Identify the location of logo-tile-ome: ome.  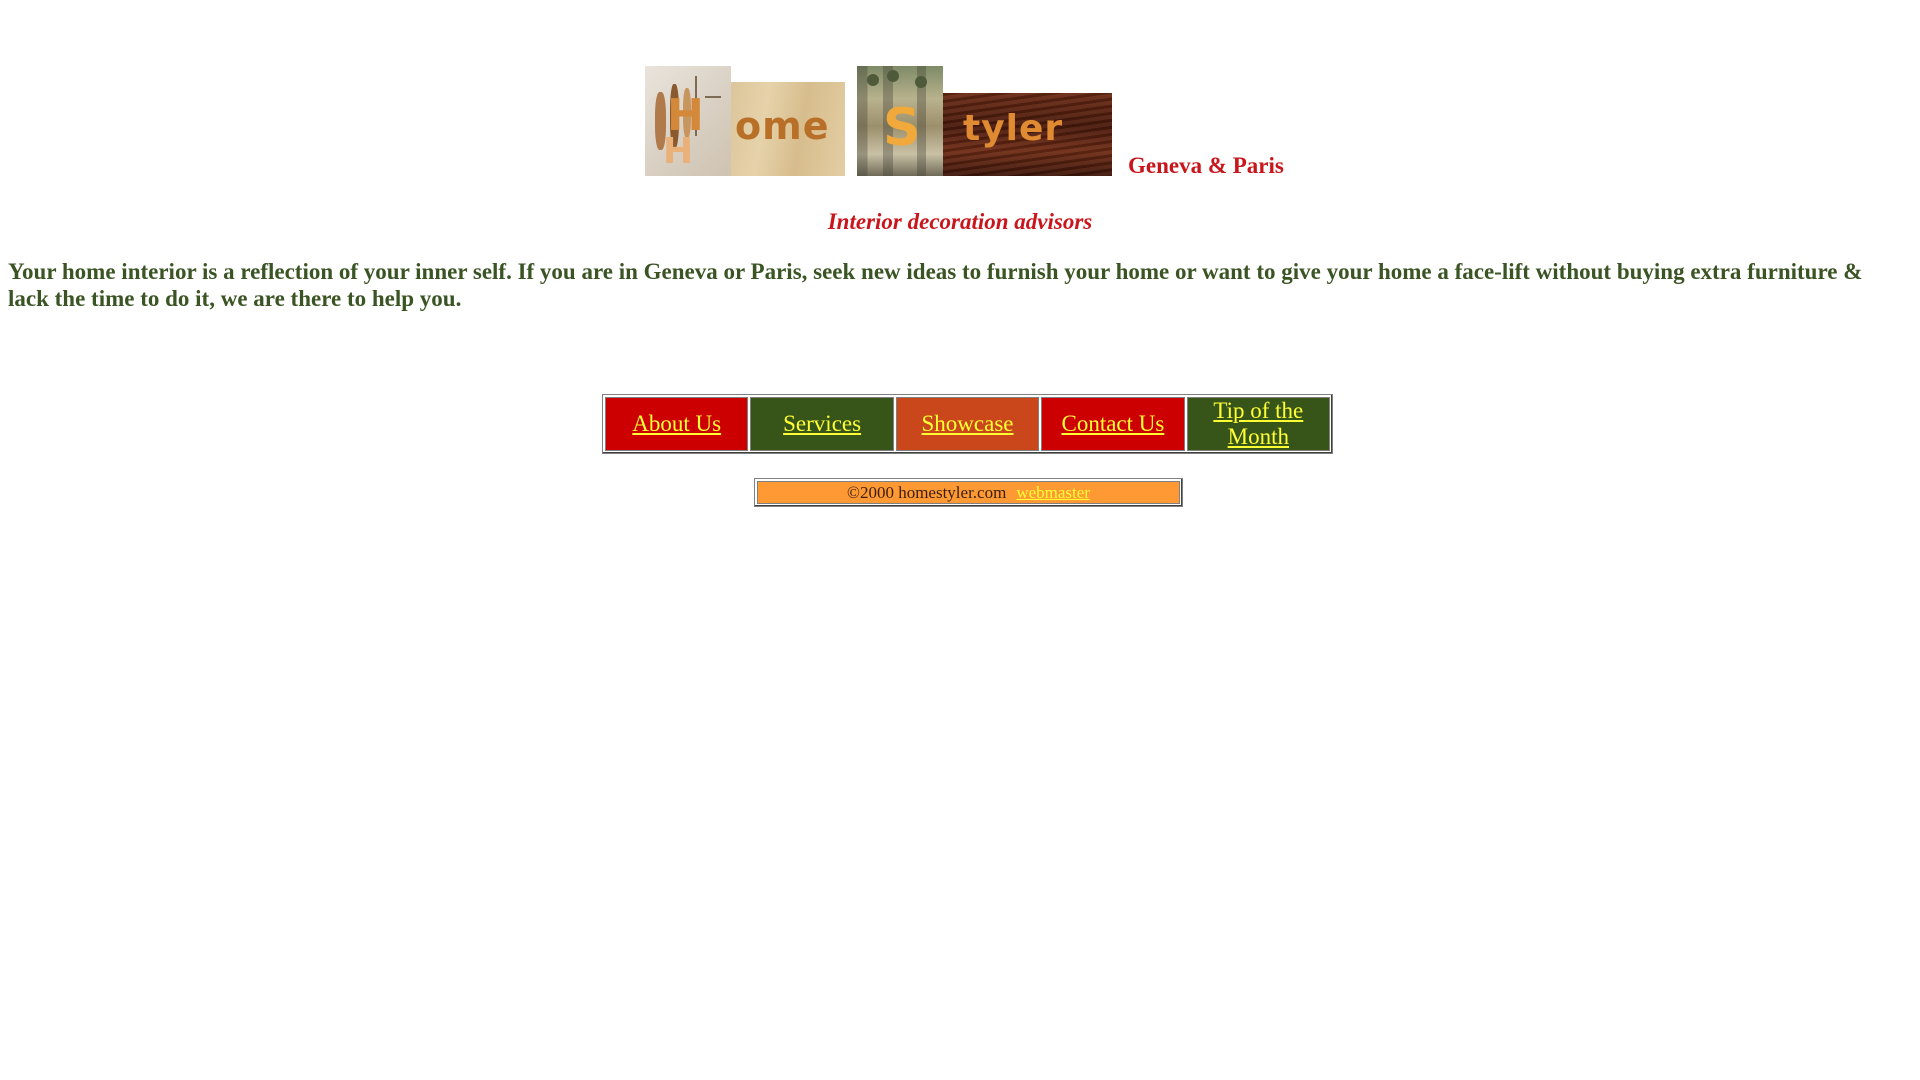
(788, 129).